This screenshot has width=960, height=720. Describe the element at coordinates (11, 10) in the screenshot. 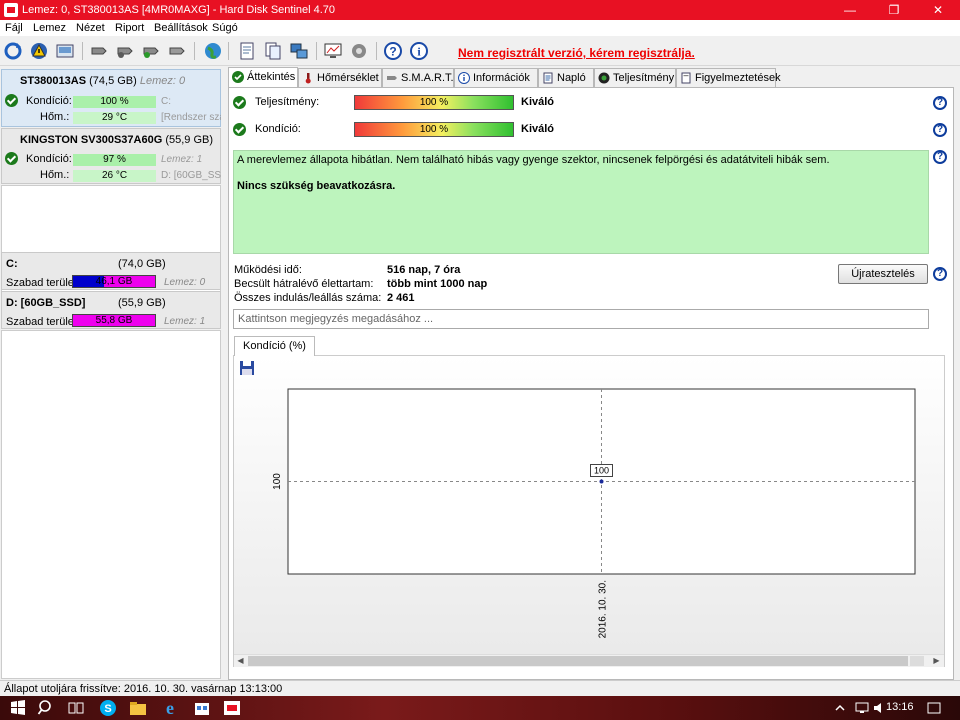

I see `app-icon` at that location.